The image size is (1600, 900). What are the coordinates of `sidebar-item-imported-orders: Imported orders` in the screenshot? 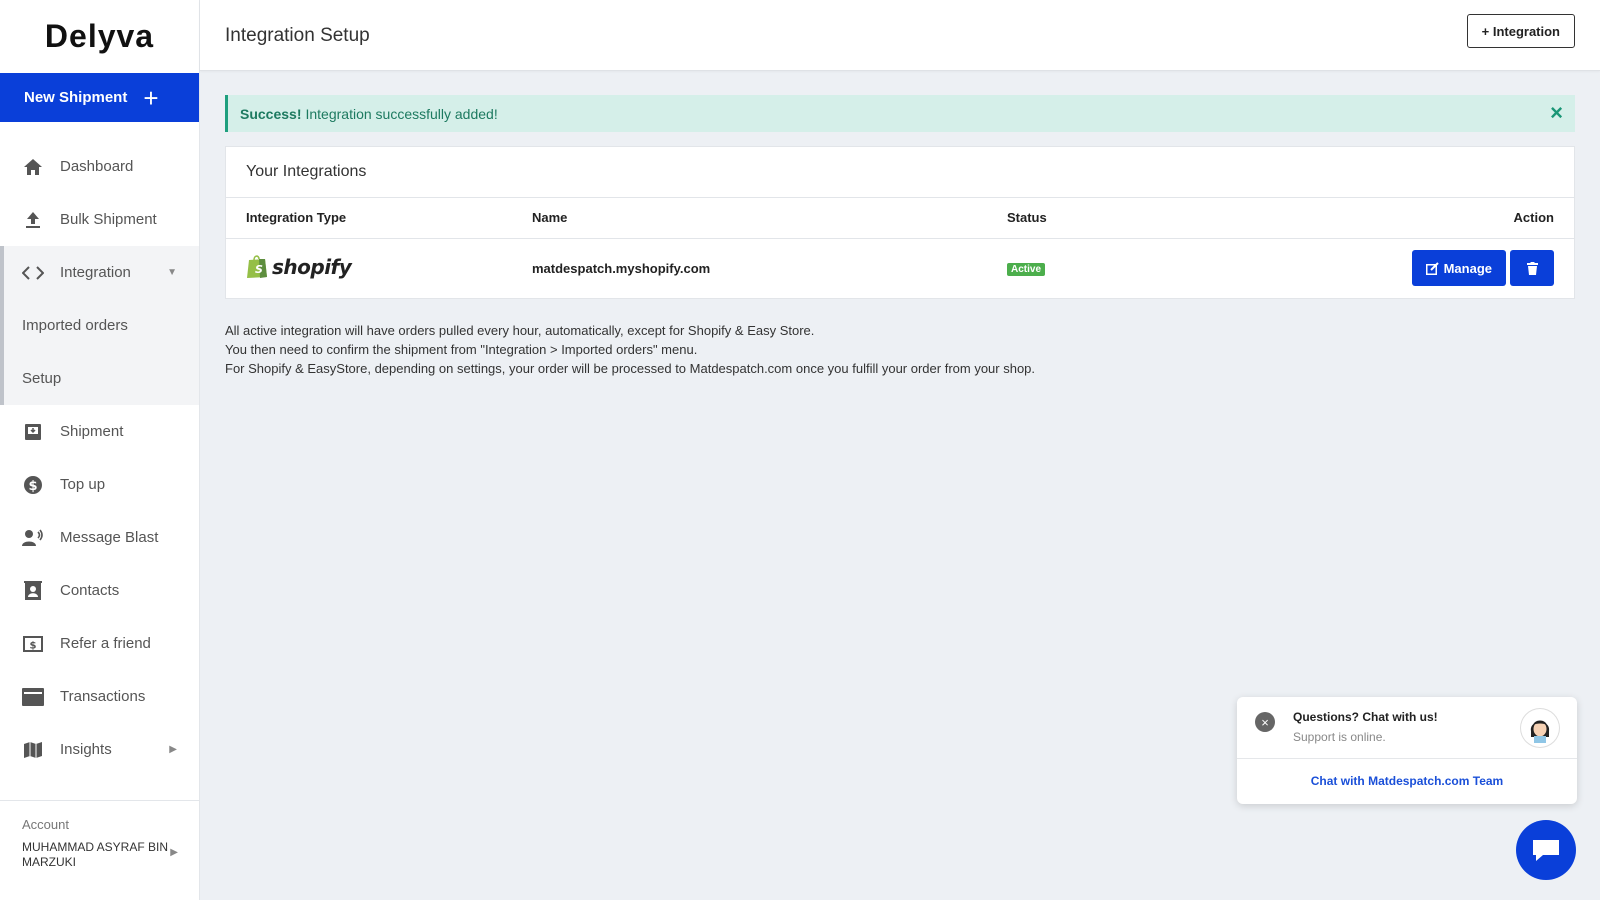 It's located at (99, 325).